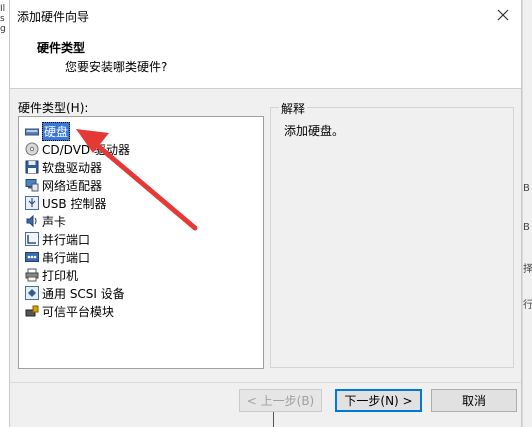  I want to click on explanation-label: 解释, so click(293, 108).